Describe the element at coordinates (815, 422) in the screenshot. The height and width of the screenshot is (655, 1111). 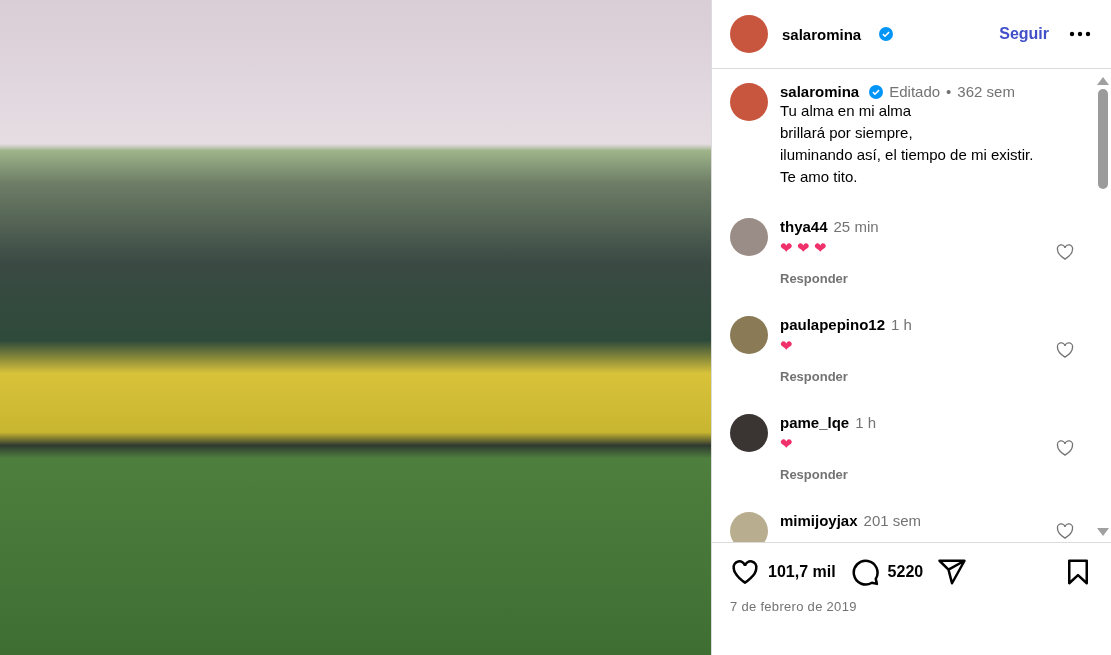
I see `comment-username: pame_lqe` at that location.